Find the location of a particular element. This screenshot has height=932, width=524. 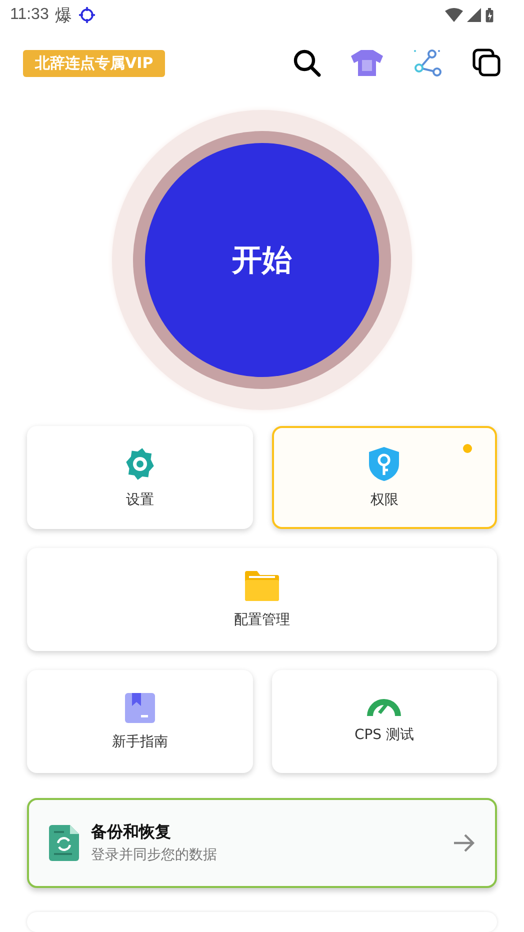

copy-icon is located at coordinates (487, 63).